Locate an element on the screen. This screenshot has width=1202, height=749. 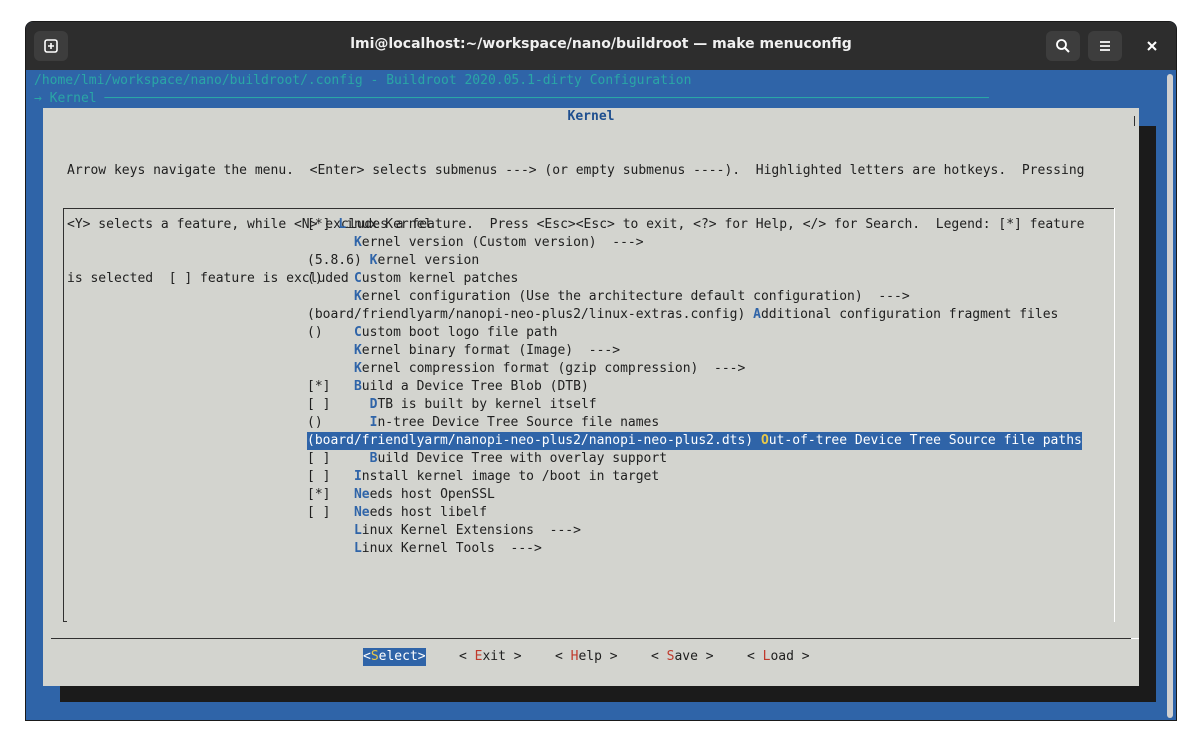
menu-item: () Custom boot logo file path is located at coordinates (432, 333).